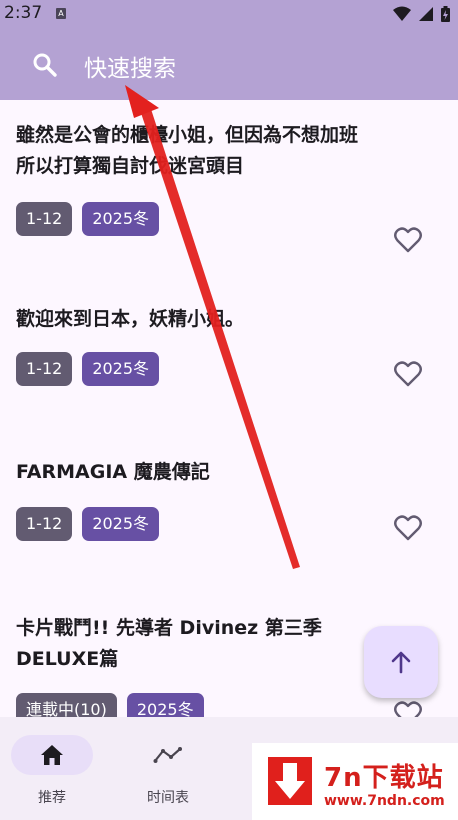  What do you see at coordinates (402, 13) in the screenshot?
I see `wifi-icon` at bounding box center [402, 13].